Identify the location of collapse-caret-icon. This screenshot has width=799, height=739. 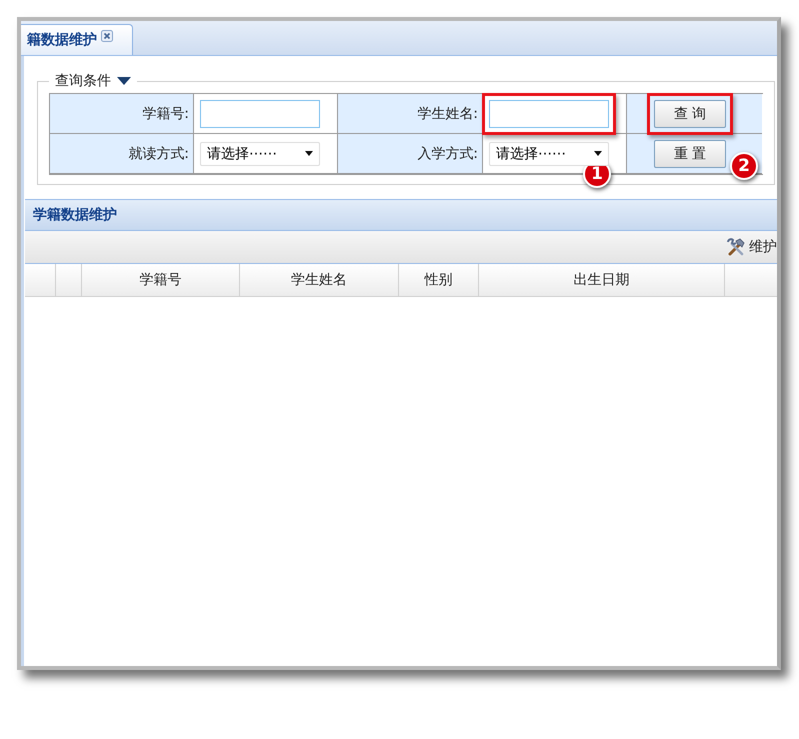
(124, 81).